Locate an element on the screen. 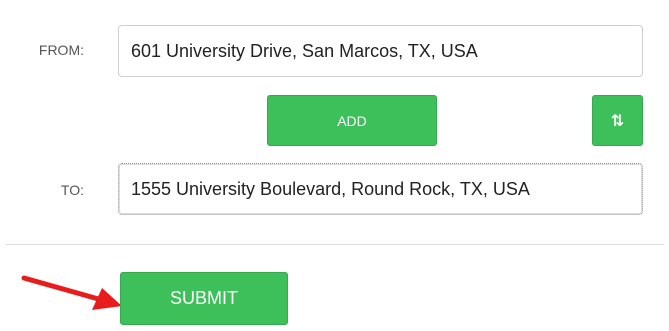 Image resolution: width=669 pixels, height=331 pixels. from-label: FROM: is located at coordinates (61, 50).